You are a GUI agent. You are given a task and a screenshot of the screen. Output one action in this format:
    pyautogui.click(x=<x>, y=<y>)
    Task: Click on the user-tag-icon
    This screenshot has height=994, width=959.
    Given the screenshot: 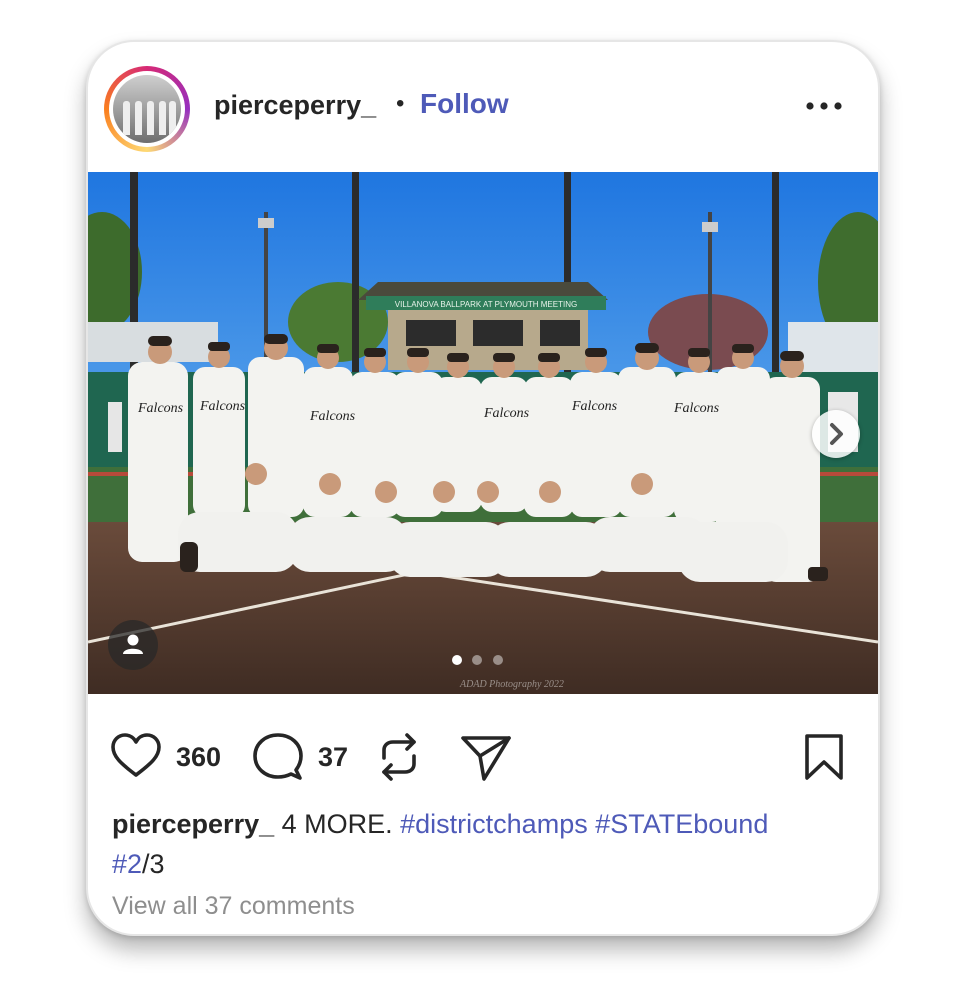 What is the action you would take?
    pyautogui.click(x=133, y=644)
    